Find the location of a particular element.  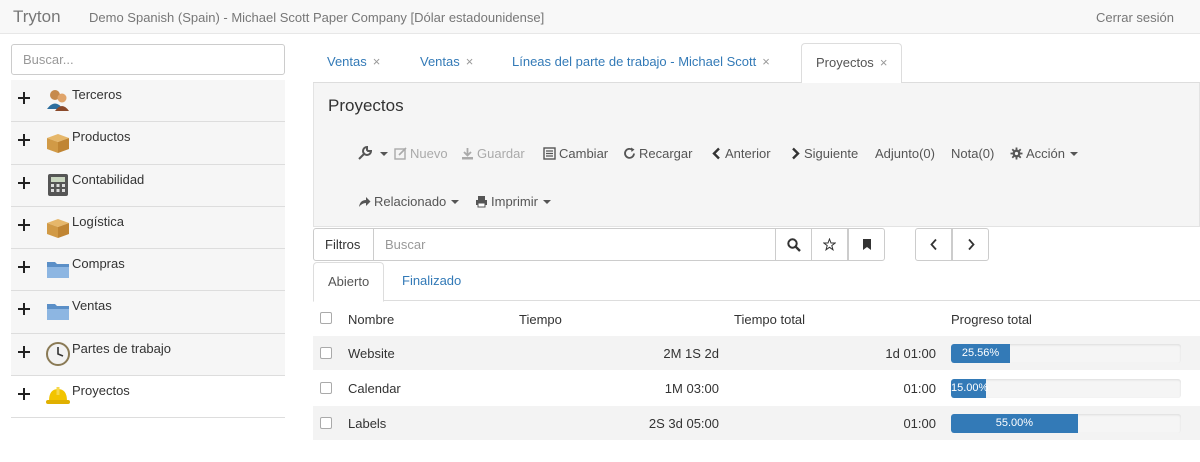

progress-bar: 15.00% is located at coordinates (1066, 388).